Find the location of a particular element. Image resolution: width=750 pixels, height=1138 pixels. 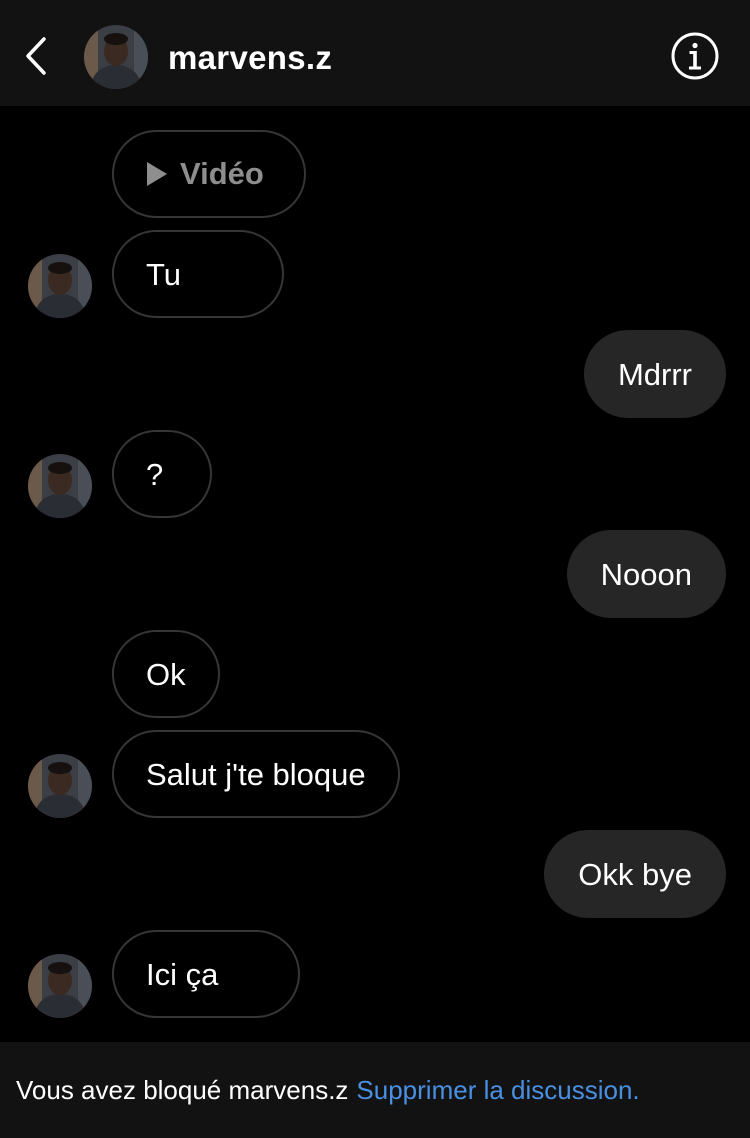

video-message-bubble: Vidéo is located at coordinates (209, 174).